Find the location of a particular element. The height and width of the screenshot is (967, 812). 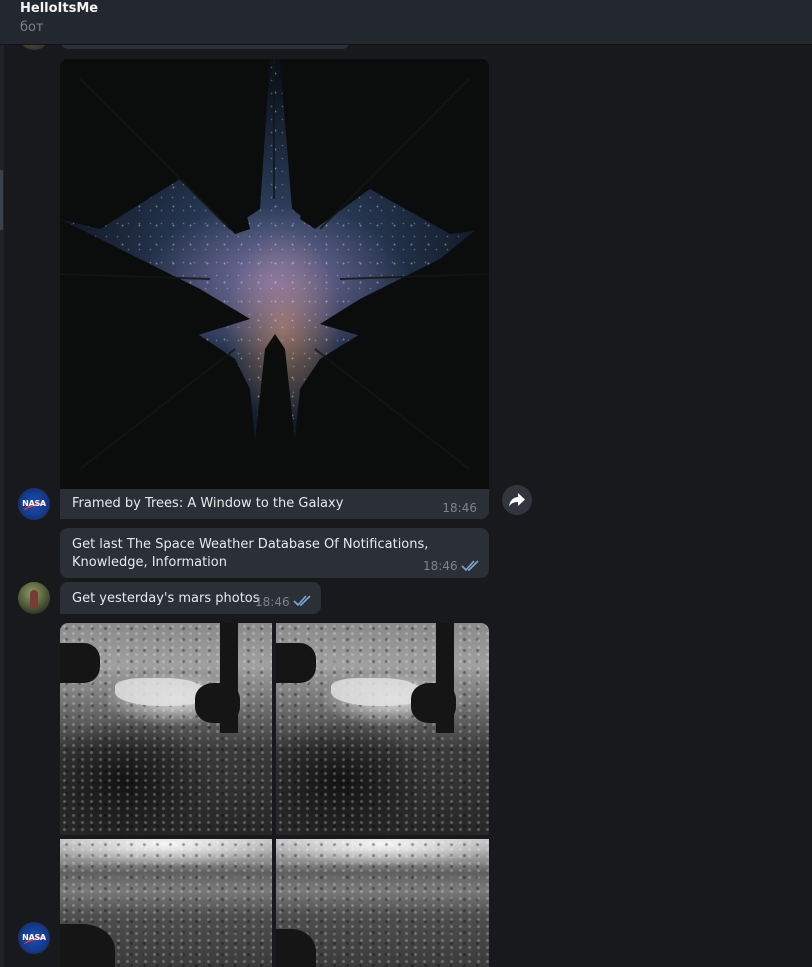

forward-button is located at coordinates (517, 500).